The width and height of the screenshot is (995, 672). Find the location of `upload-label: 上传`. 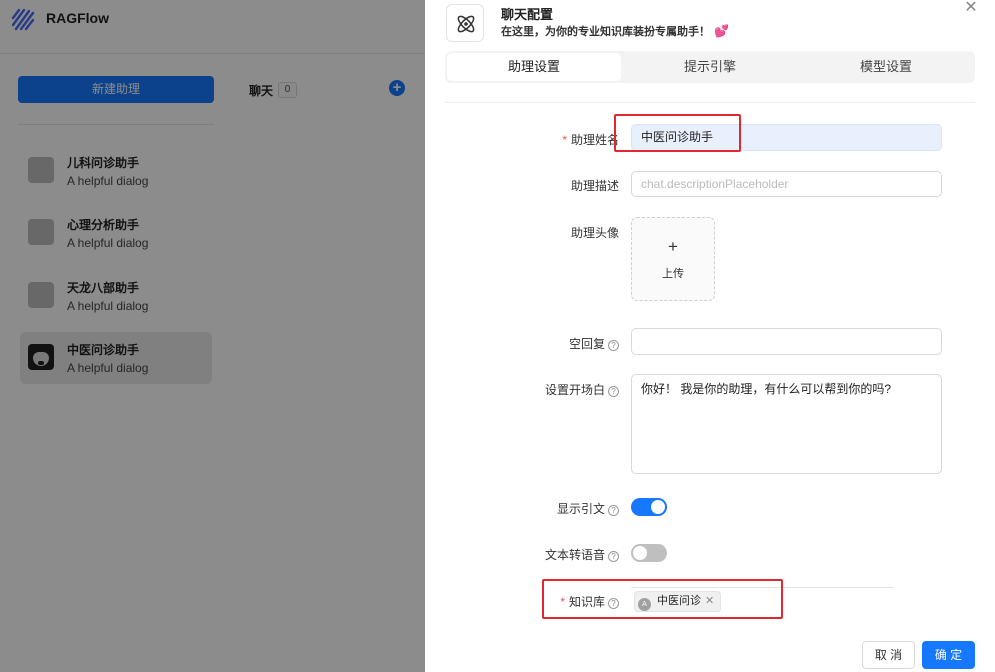

upload-label: 上传 is located at coordinates (673, 274).